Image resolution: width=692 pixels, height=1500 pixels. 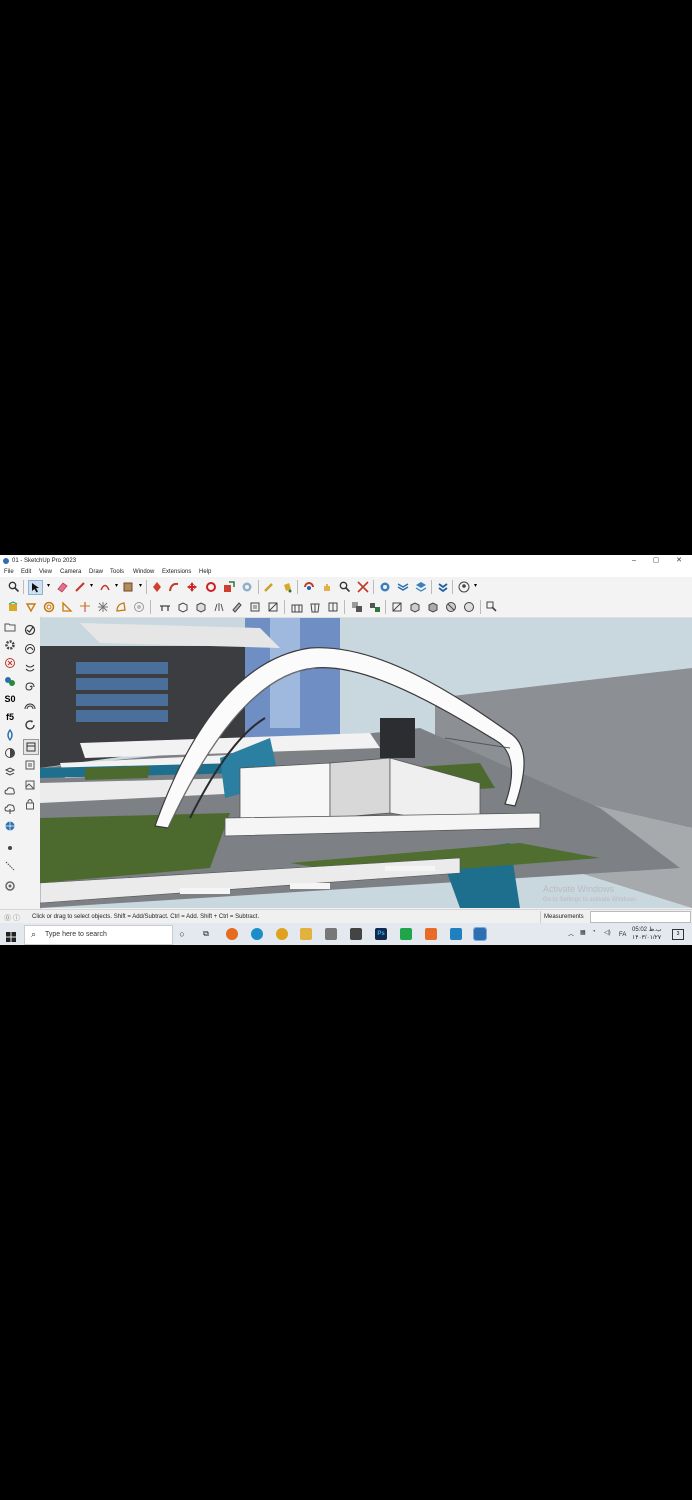 I want to click on menu-tools: Tools, so click(x=117, y=572).